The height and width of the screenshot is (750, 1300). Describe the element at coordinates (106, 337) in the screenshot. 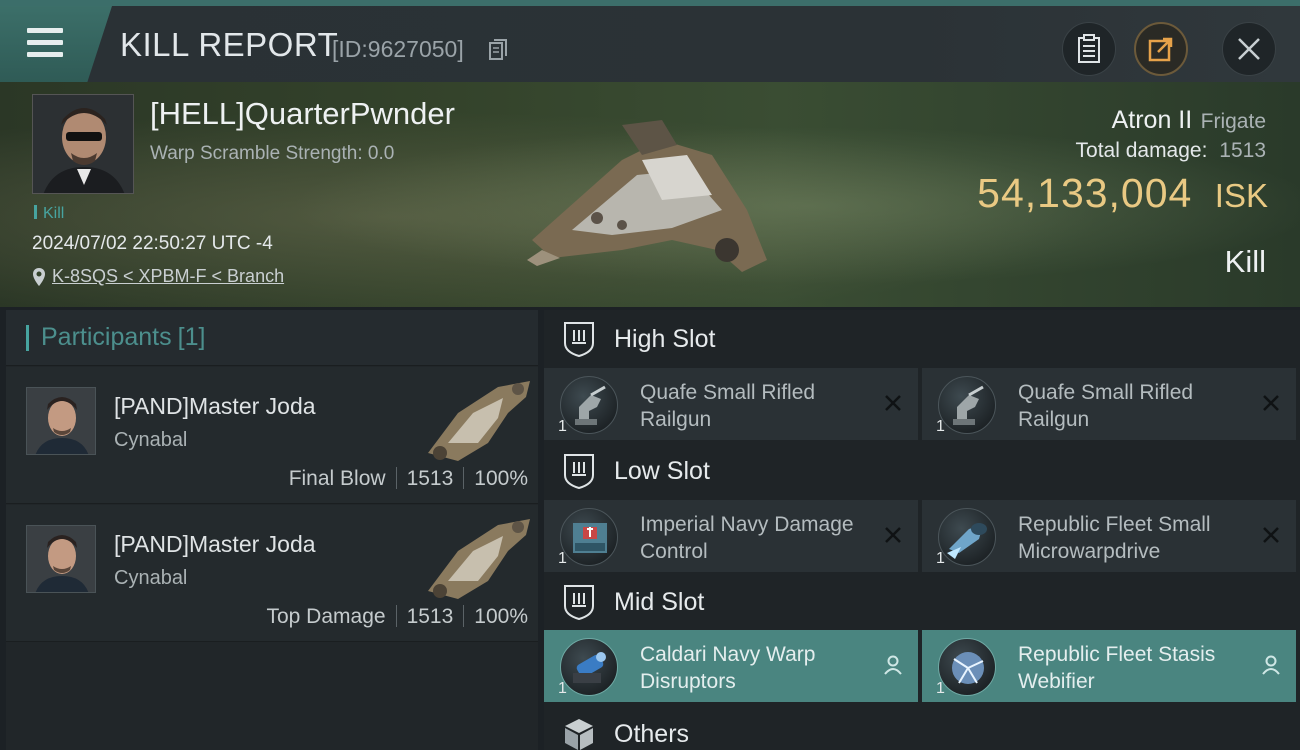

I see `participants-title: Participants` at that location.